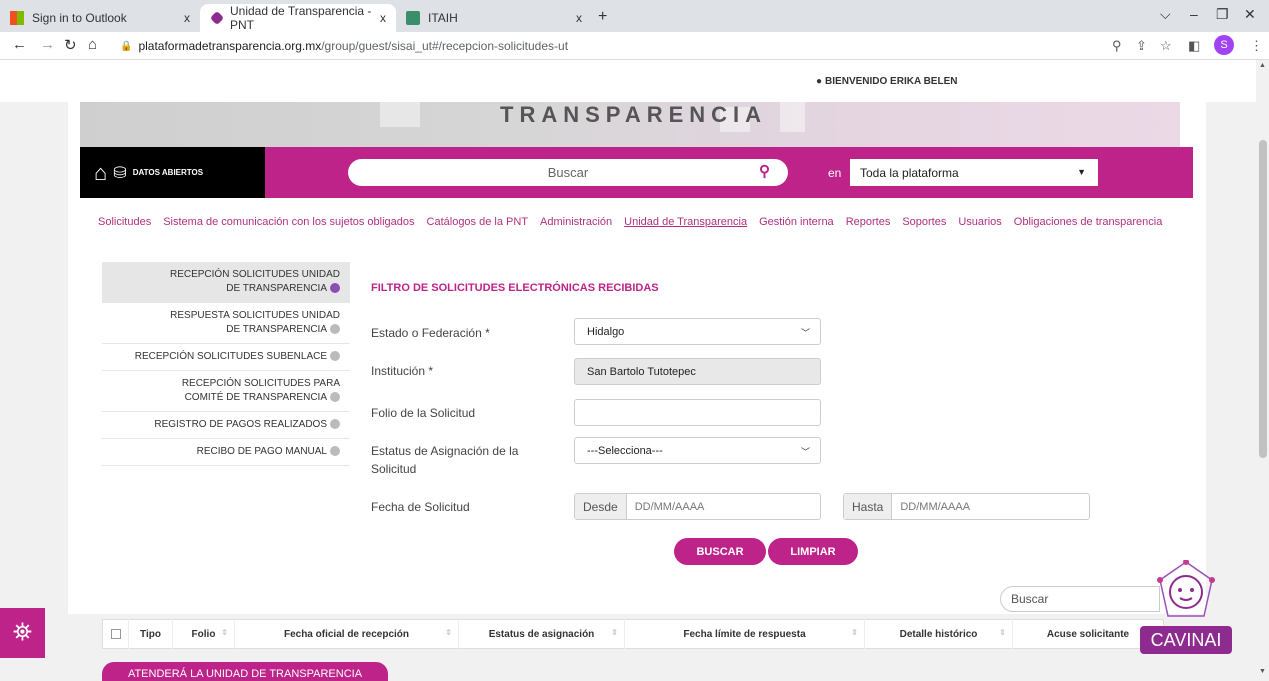 Image resolution: width=1269 pixels, height=681 pixels. Describe the element at coordinates (909, 172) in the screenshot. I see `scope-value: Toda la plataforma` at that location.